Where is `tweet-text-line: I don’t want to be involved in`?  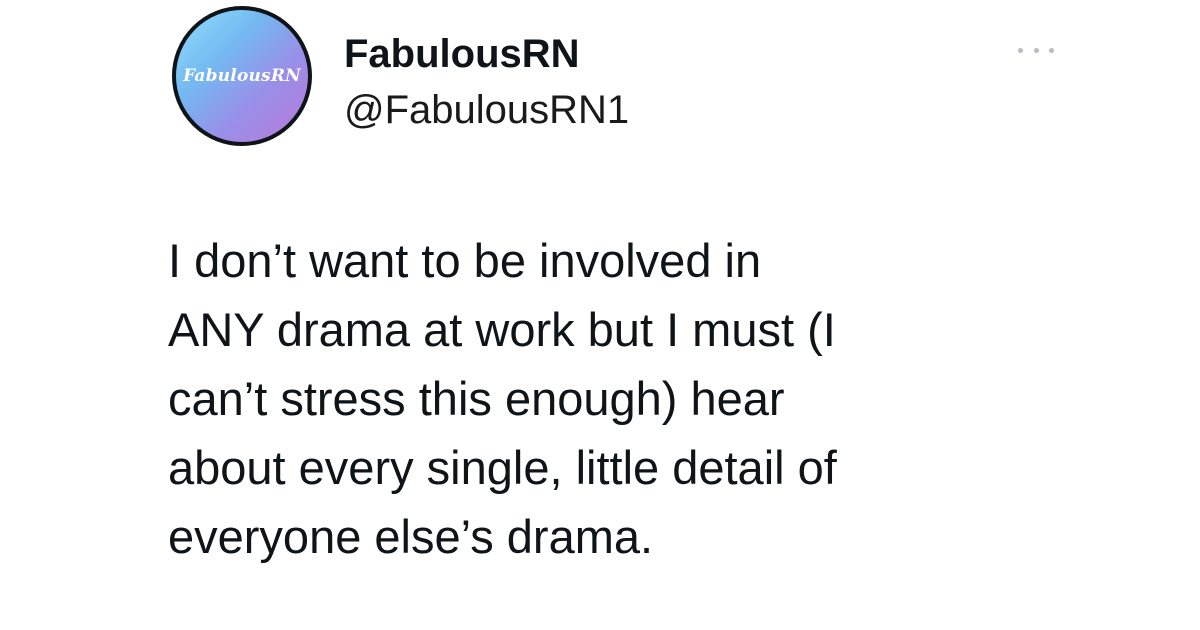
tweet-text-line: I don’t want to be involved in is located at coordinates (465, 260).